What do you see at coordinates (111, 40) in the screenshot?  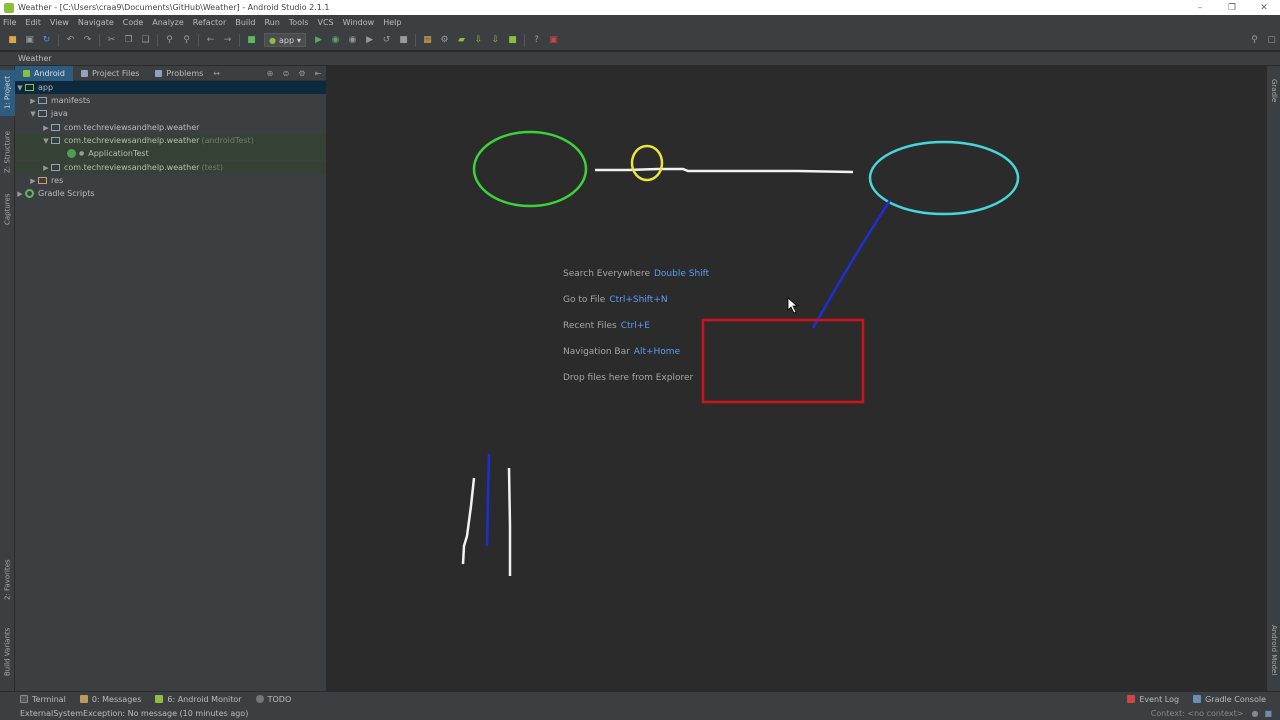 I see `cut-icon: ✂` at bounding box center [111, 40].